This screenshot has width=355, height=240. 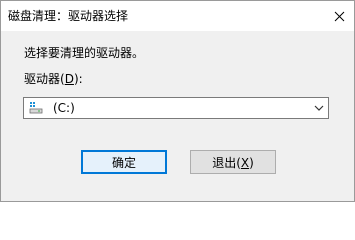 I want to click on exit-button-label: 退出(X), so click(x=233, y=162).